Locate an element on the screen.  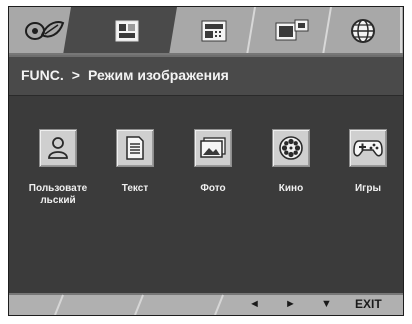
photo-icon is located at coordinates (213, 147).